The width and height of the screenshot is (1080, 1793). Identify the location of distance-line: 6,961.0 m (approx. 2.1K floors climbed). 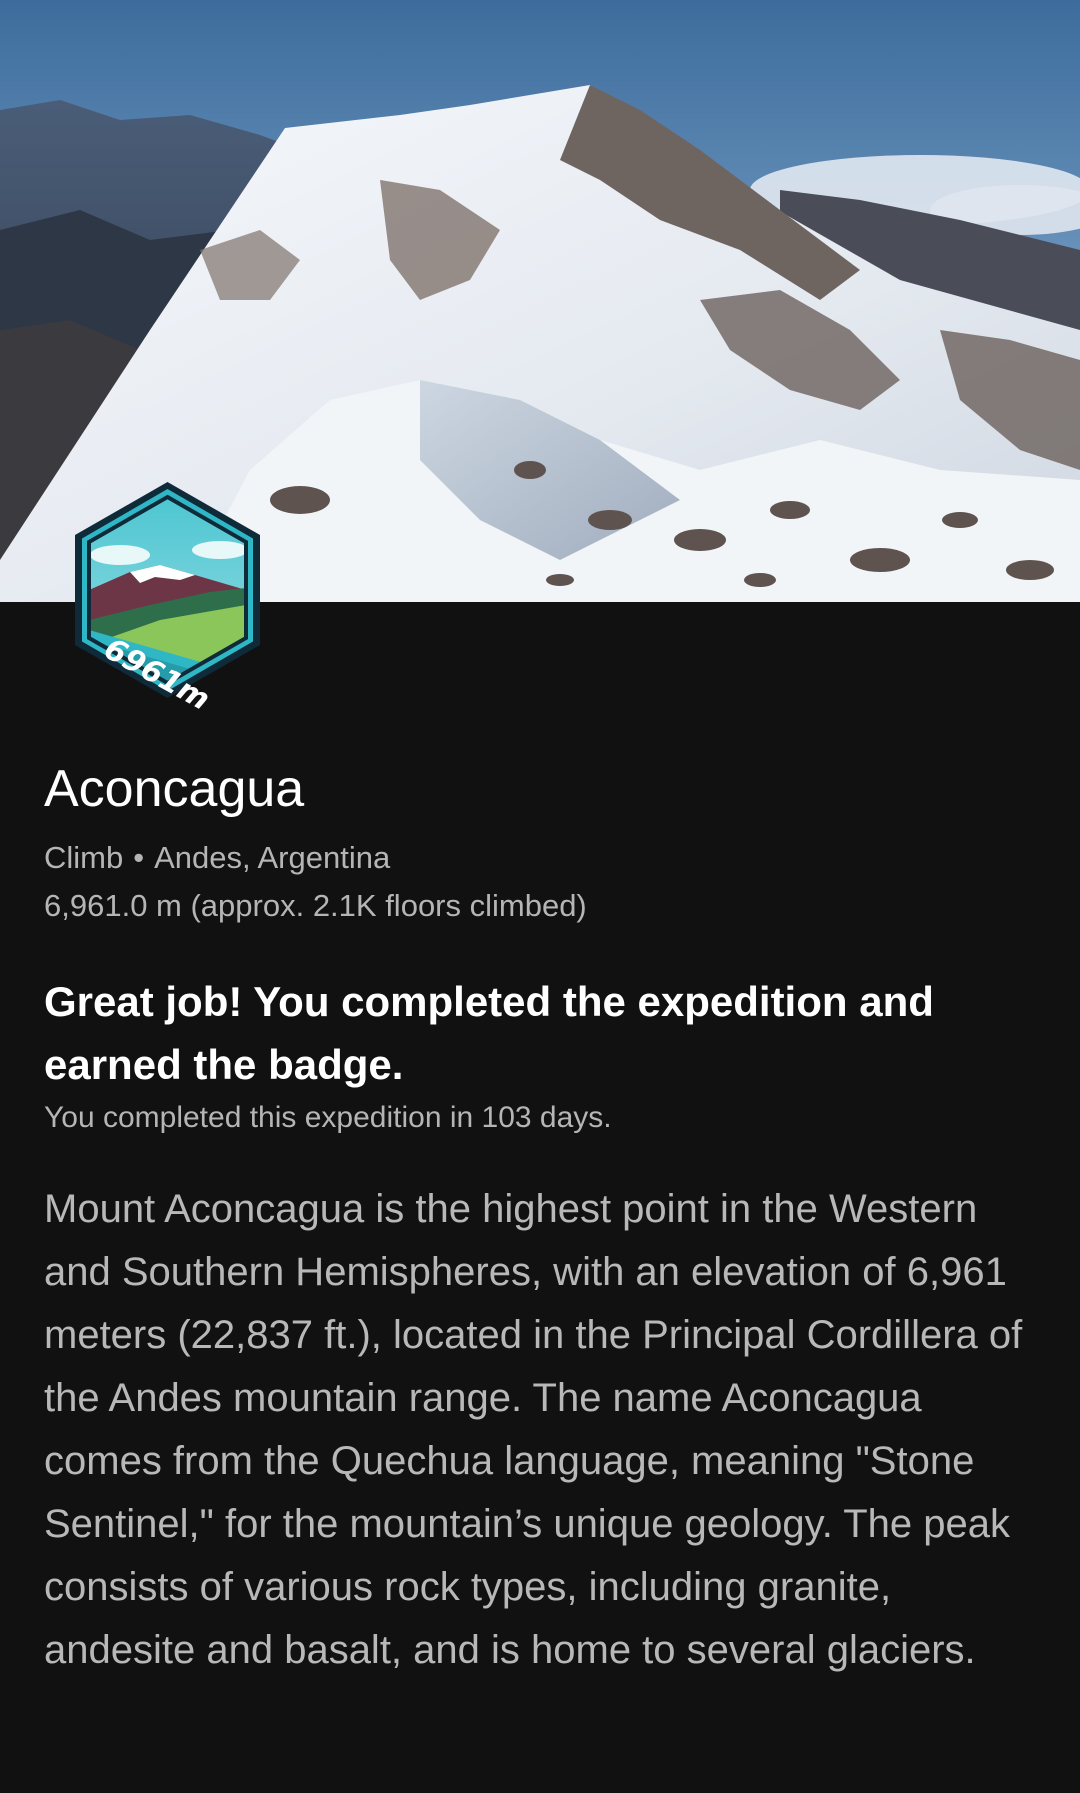
(315, 905).